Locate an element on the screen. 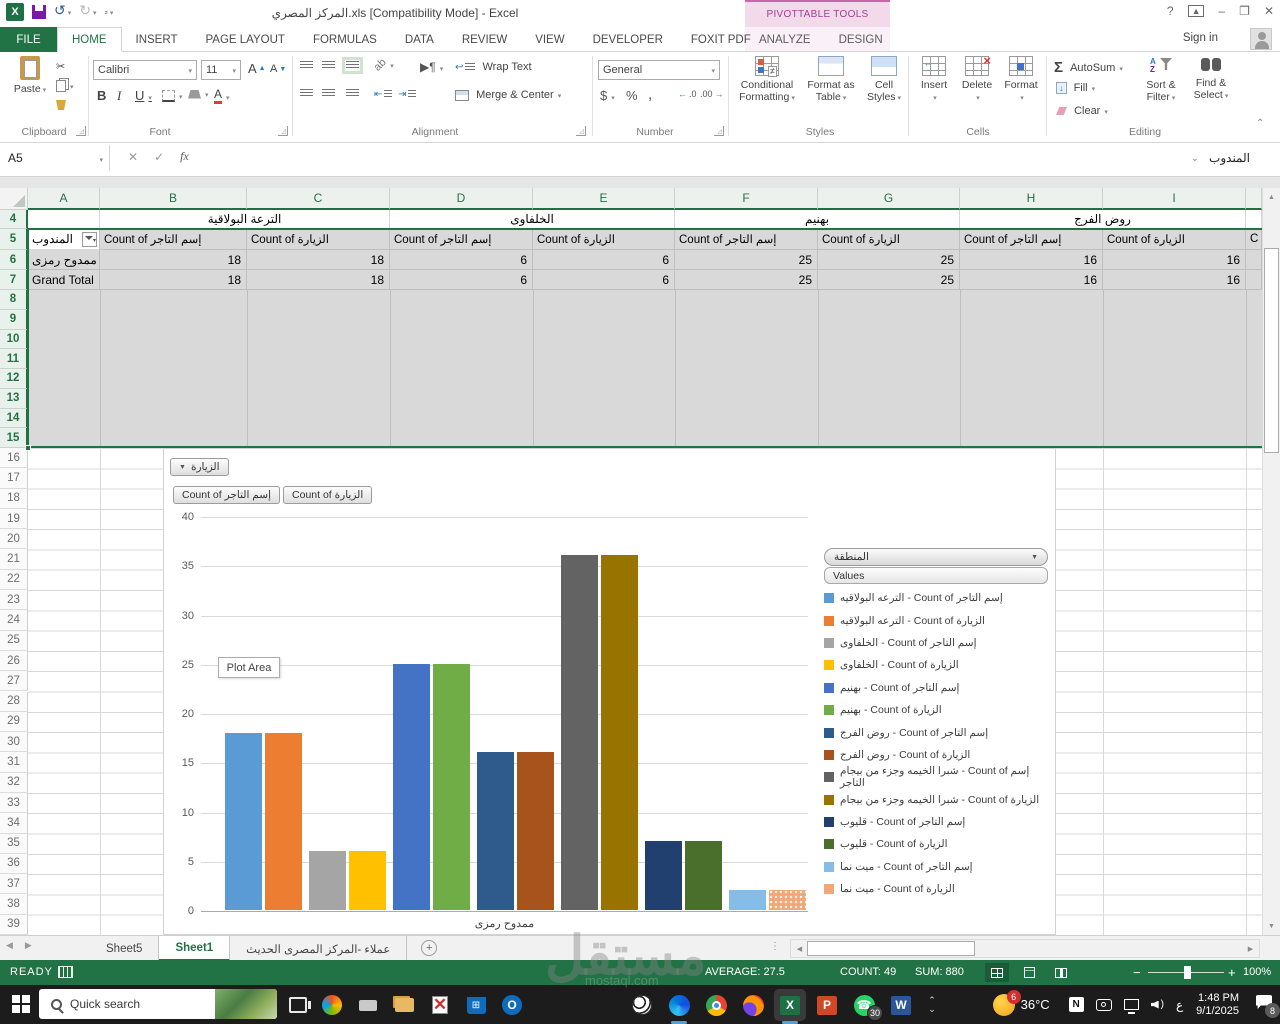 The image size is (1280, 1024). row-header-27: 27 is located at coordinates (14, 681).